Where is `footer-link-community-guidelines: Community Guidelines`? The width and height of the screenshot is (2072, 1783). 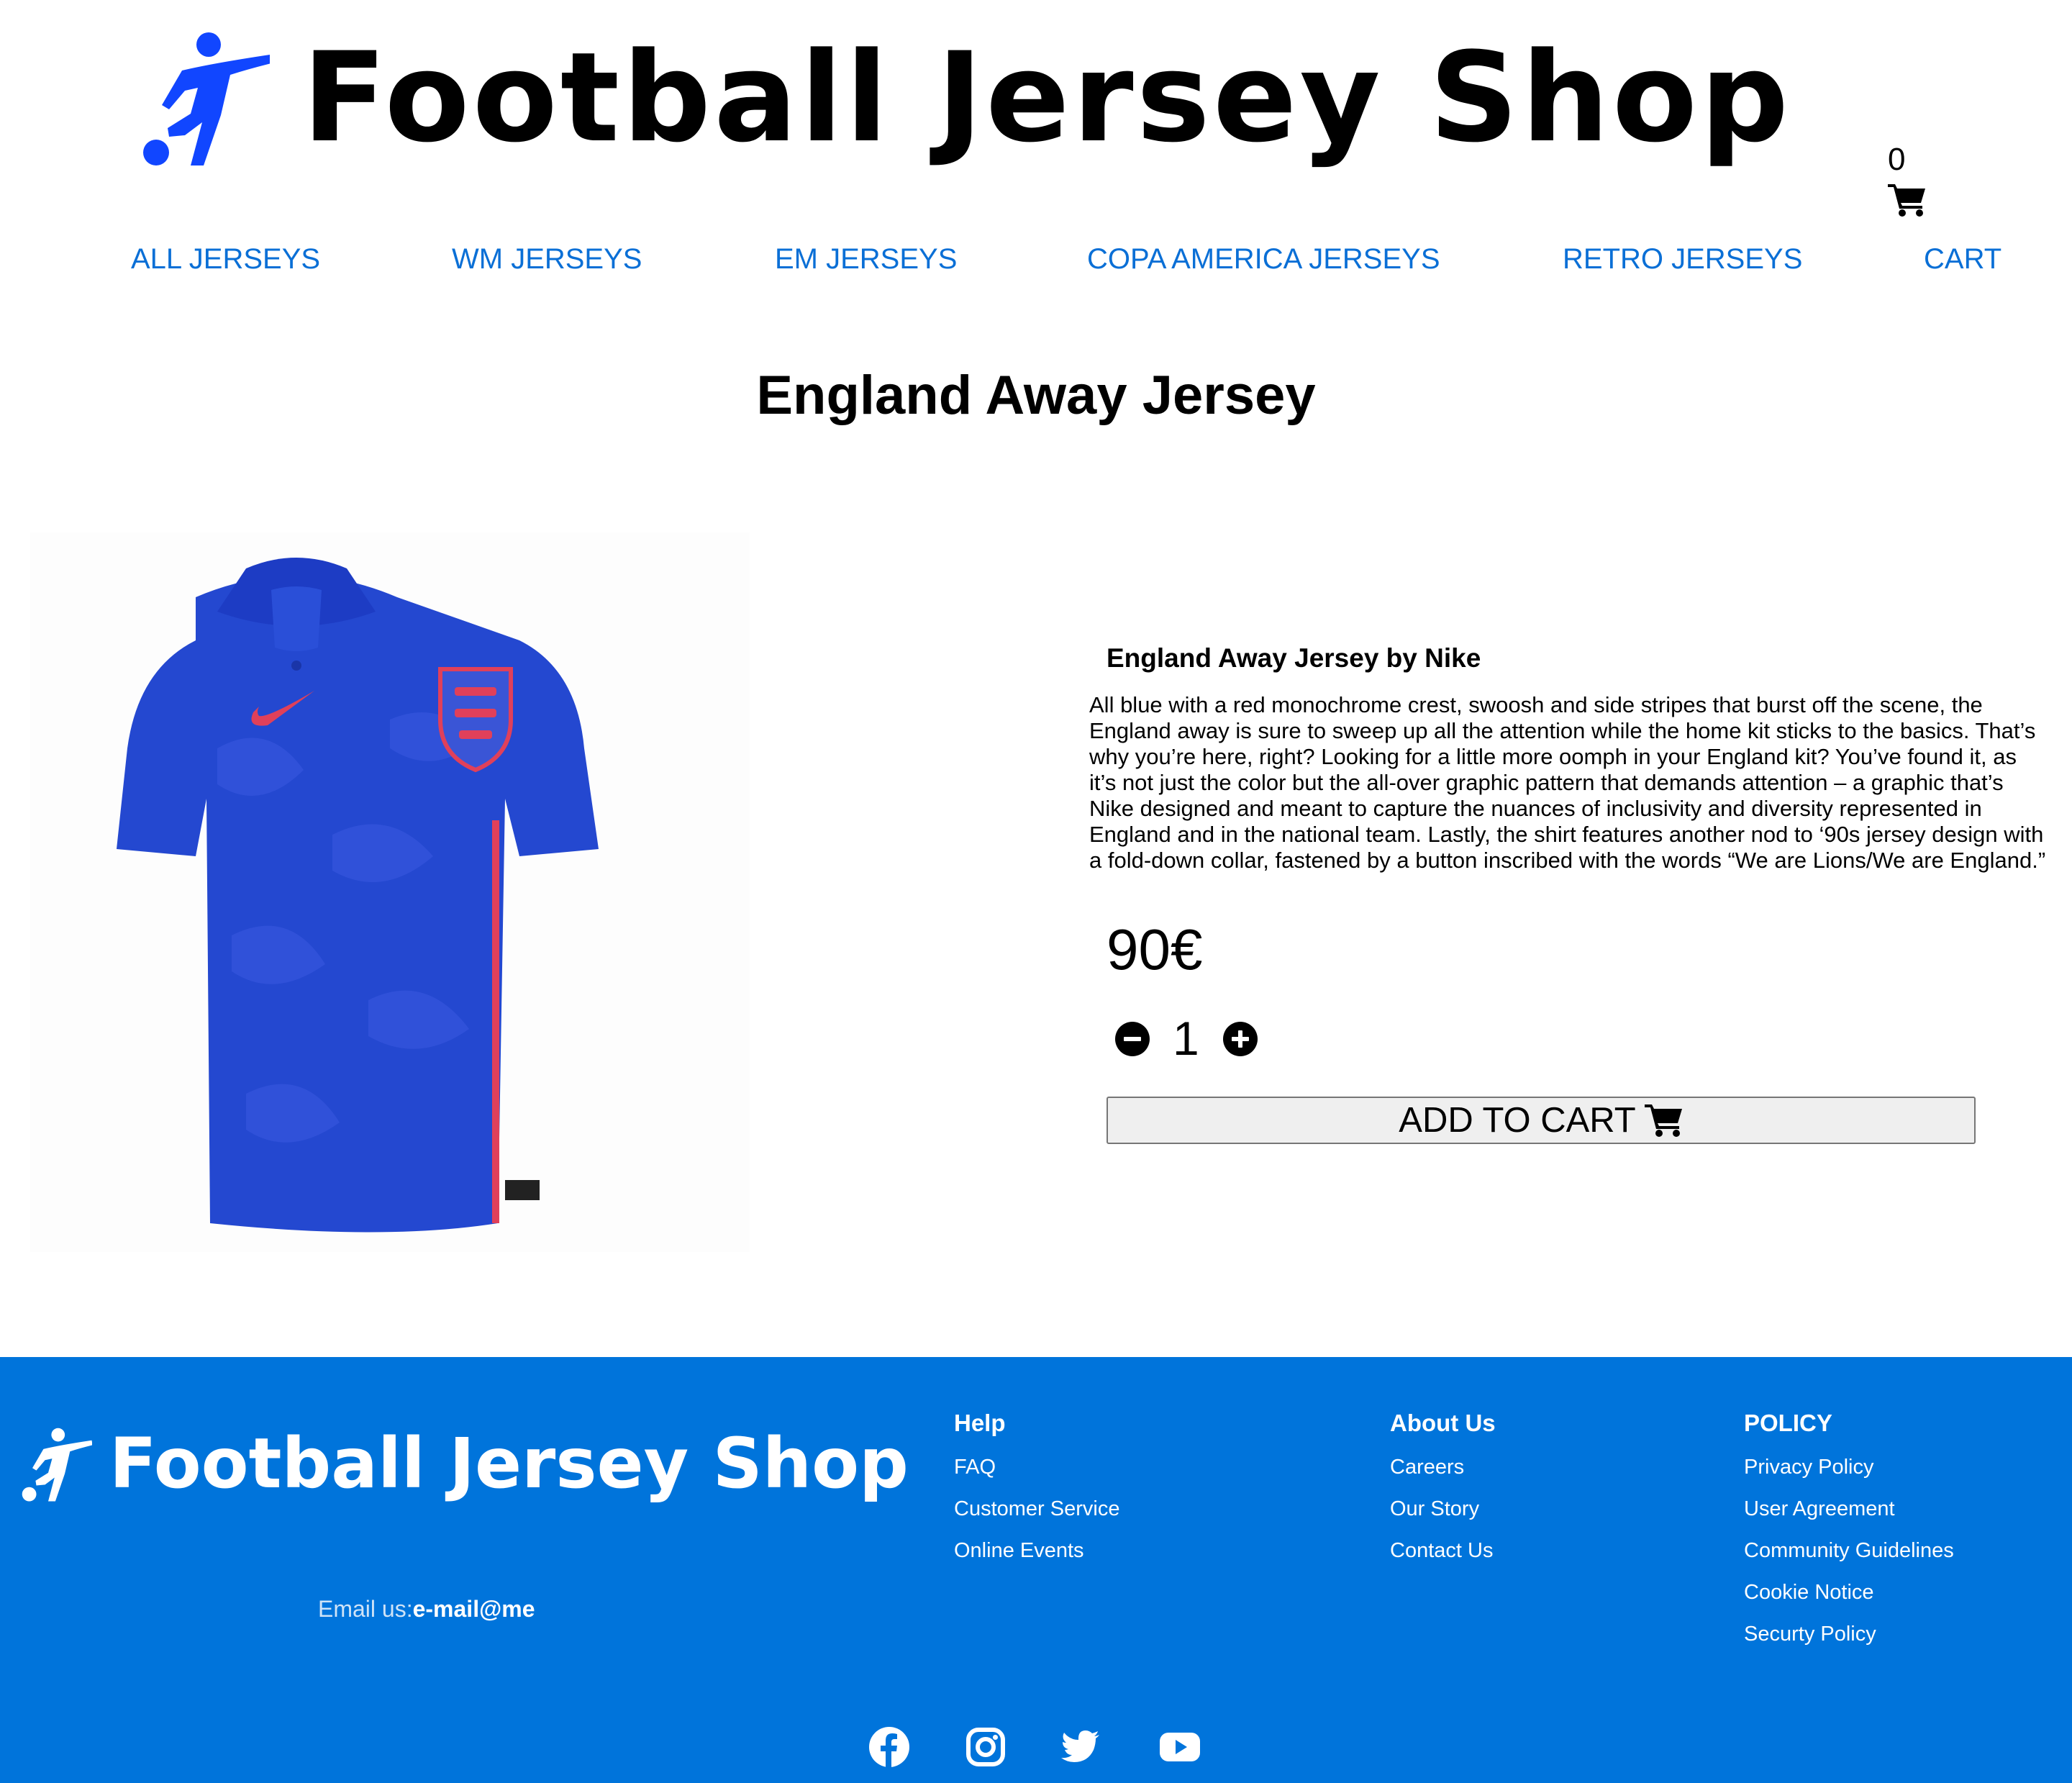
footer-link-community-guidelines: Community Guidelines is located at coordinates (1849, 1550).